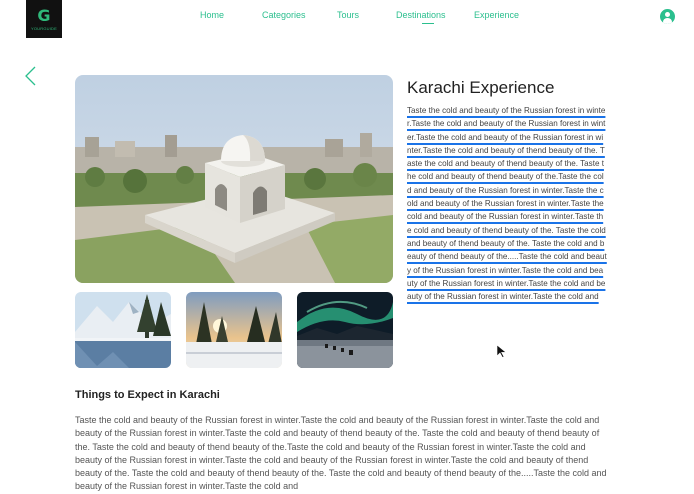  I want to click on nav-tours: Tours, so click(348, 15).